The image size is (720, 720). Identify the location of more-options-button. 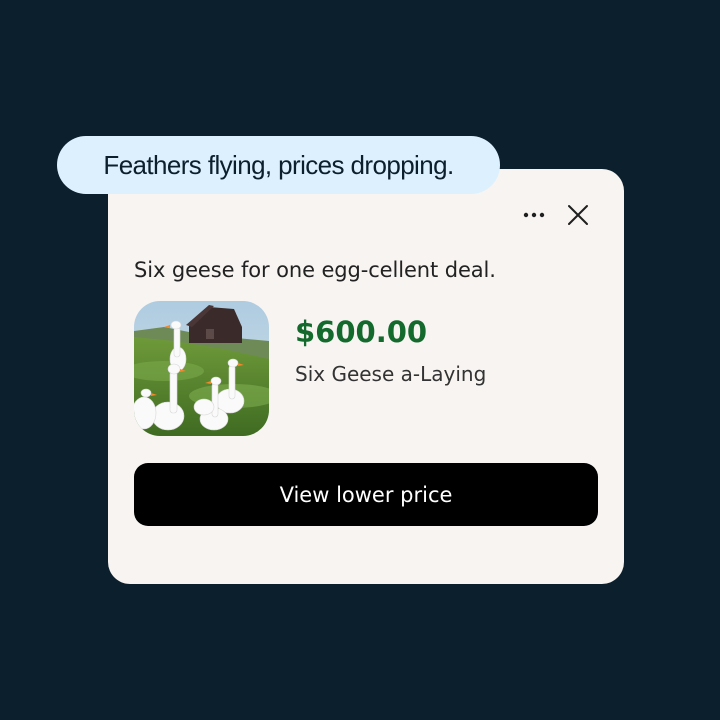
(534, 215).